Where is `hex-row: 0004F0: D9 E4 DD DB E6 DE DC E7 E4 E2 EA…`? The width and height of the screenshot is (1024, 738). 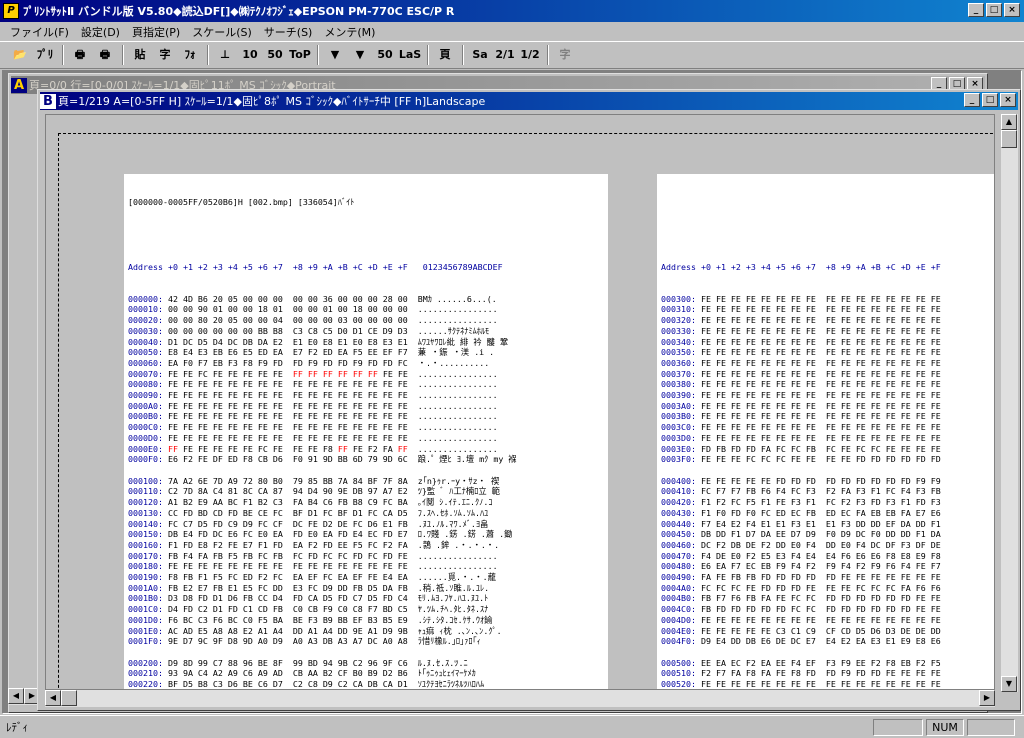
hex-row: 0004F0: D9 E4 DD DB E6 DE DC E7 E4 E2 EA… is located at coordinates (801, 641).